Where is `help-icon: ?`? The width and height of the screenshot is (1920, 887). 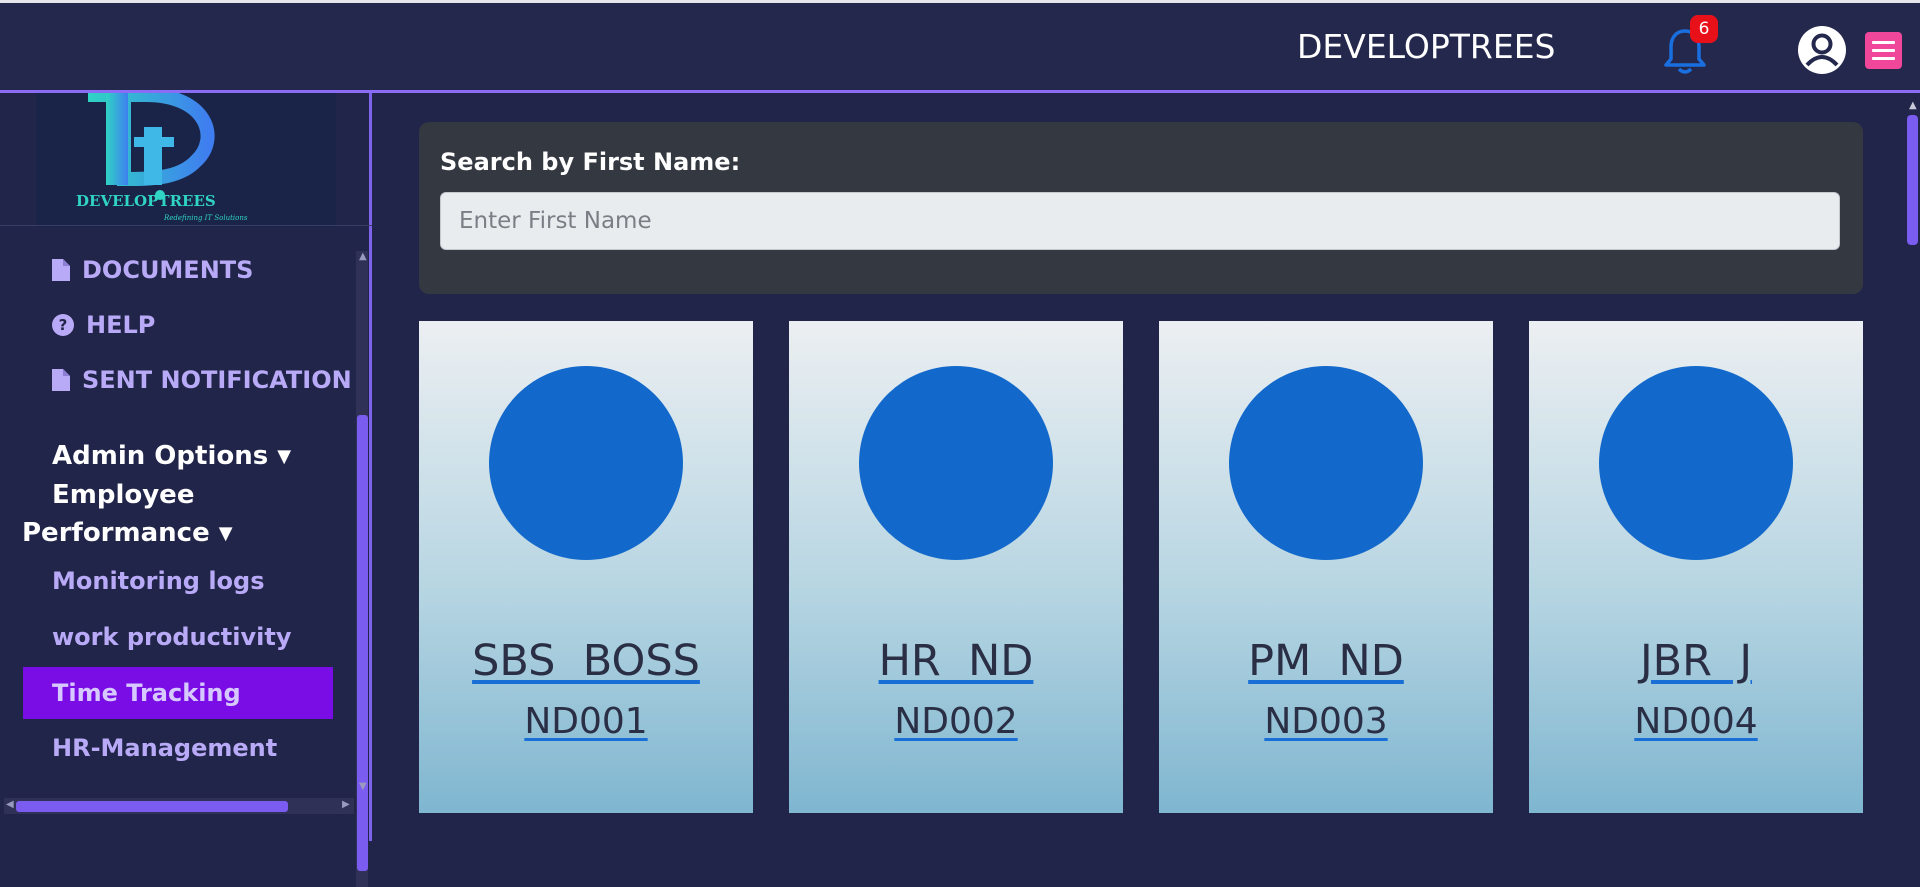
help-icon: ? is located at coordinates (63, 325).